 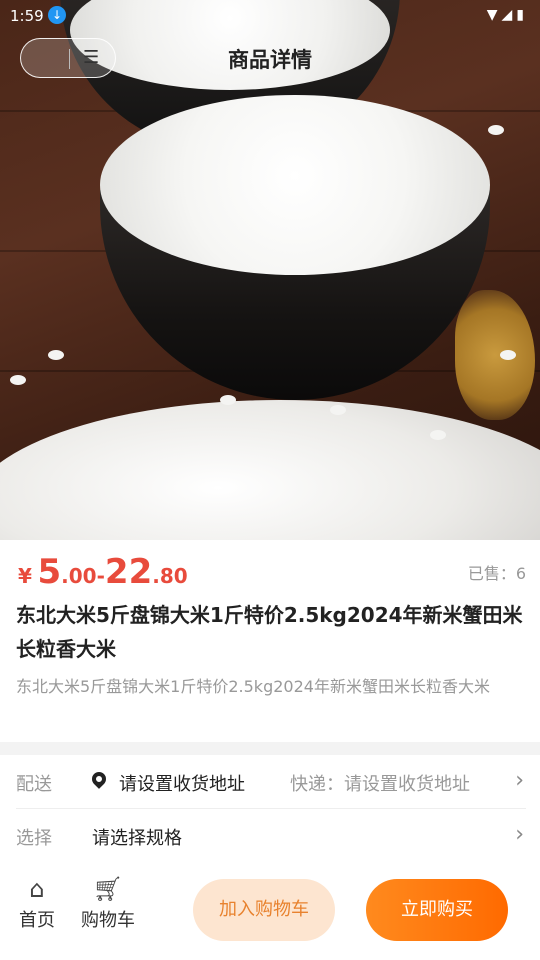 I want to click on spilled-rice, so click(x=270, y=470).